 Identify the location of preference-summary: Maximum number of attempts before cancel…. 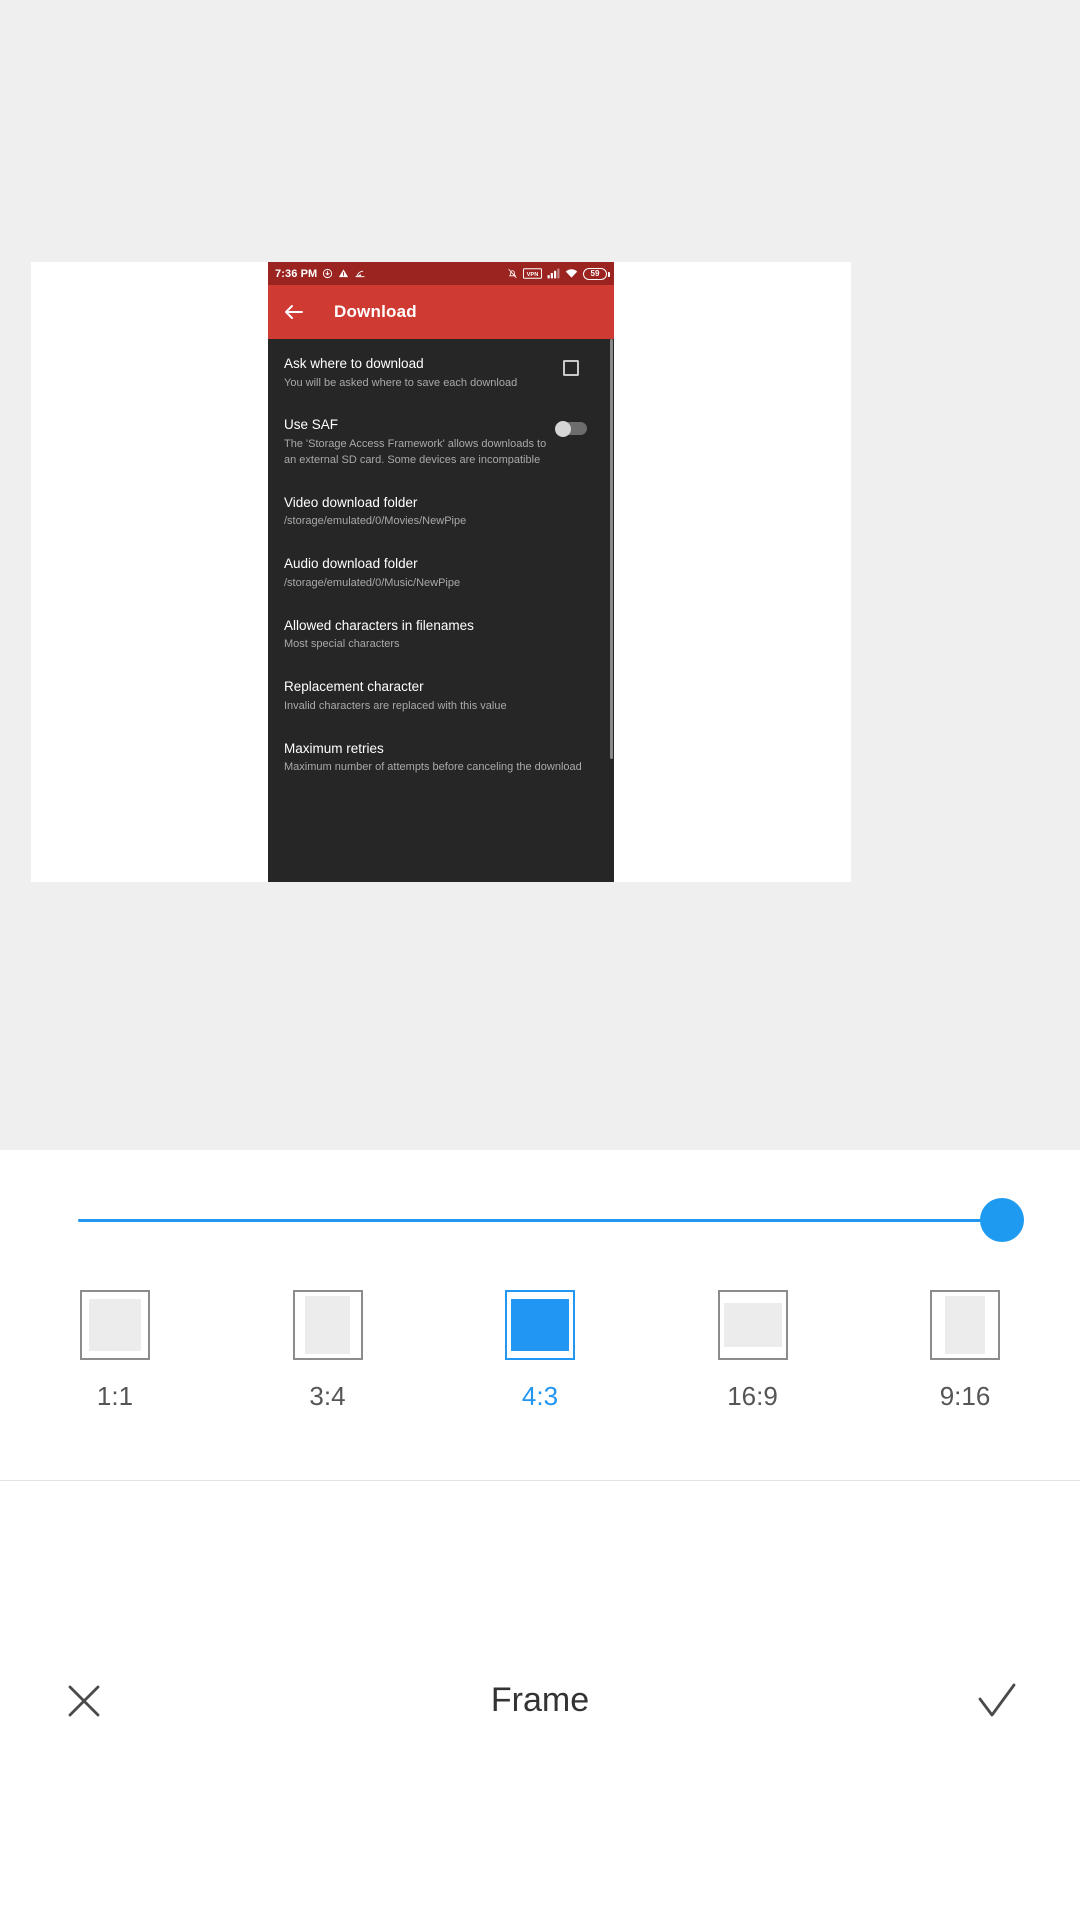
(433, 767).